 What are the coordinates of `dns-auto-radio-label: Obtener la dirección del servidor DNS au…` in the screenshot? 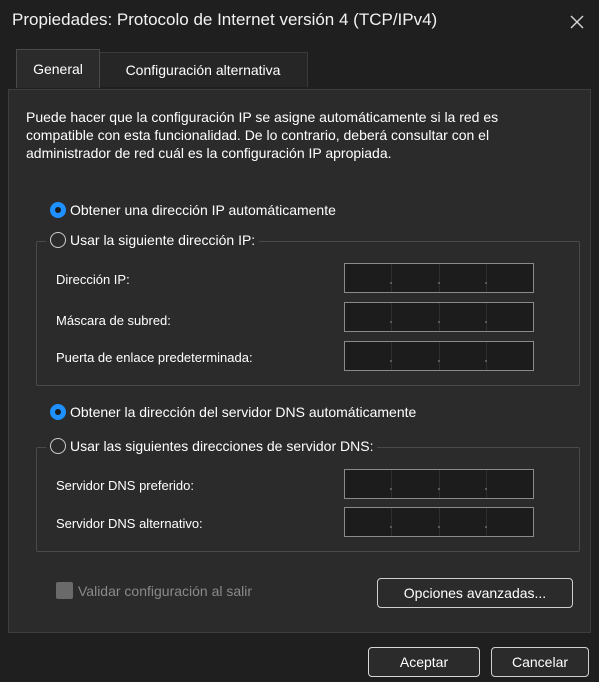 It's located at (243, 412).